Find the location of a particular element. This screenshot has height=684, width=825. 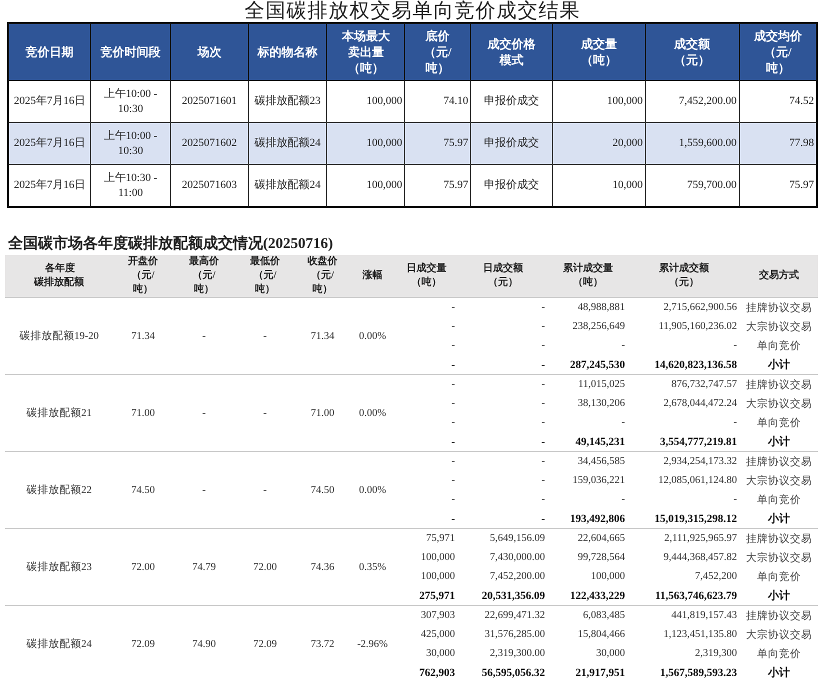

table-cell-text: 单向竞价 is located at coordinates (779, 423).